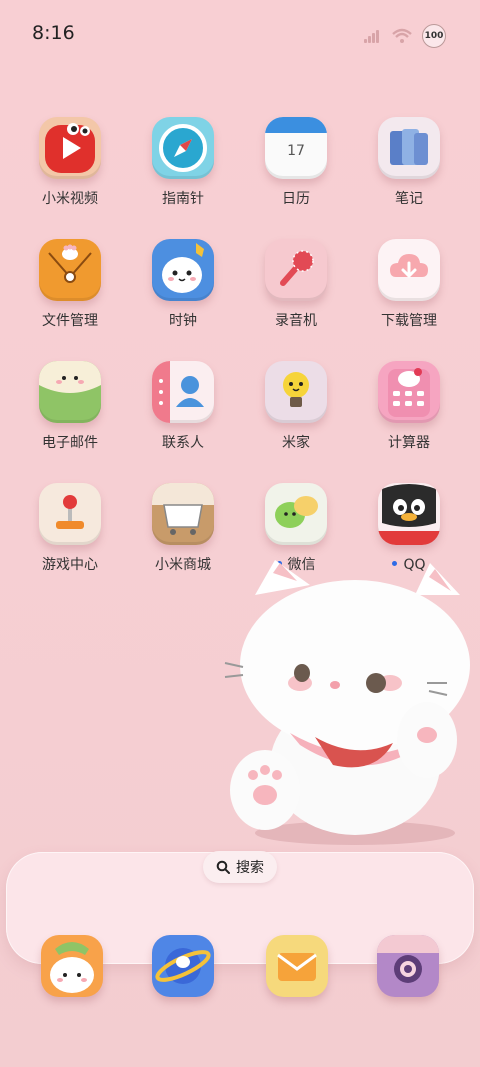 The height and width of the screenshot is (1067, 480). I want to click on app-label: 下载管理, so click(409, 321).